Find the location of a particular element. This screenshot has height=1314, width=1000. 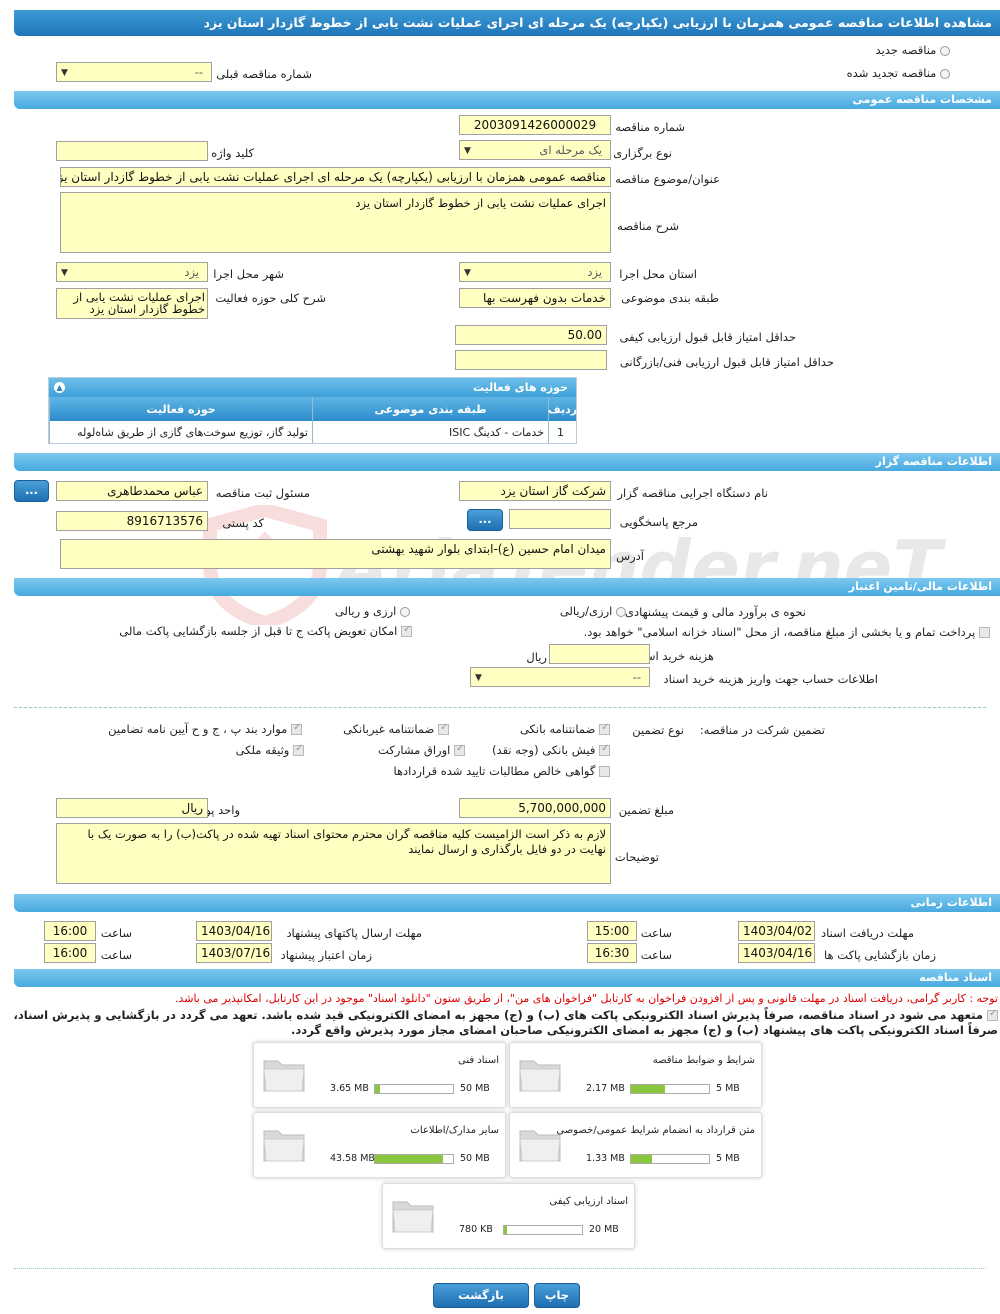

document-card: شرایط و ضوابط مناقصه 5 MB 2.17 MB is located at coordinates (635, 1075).